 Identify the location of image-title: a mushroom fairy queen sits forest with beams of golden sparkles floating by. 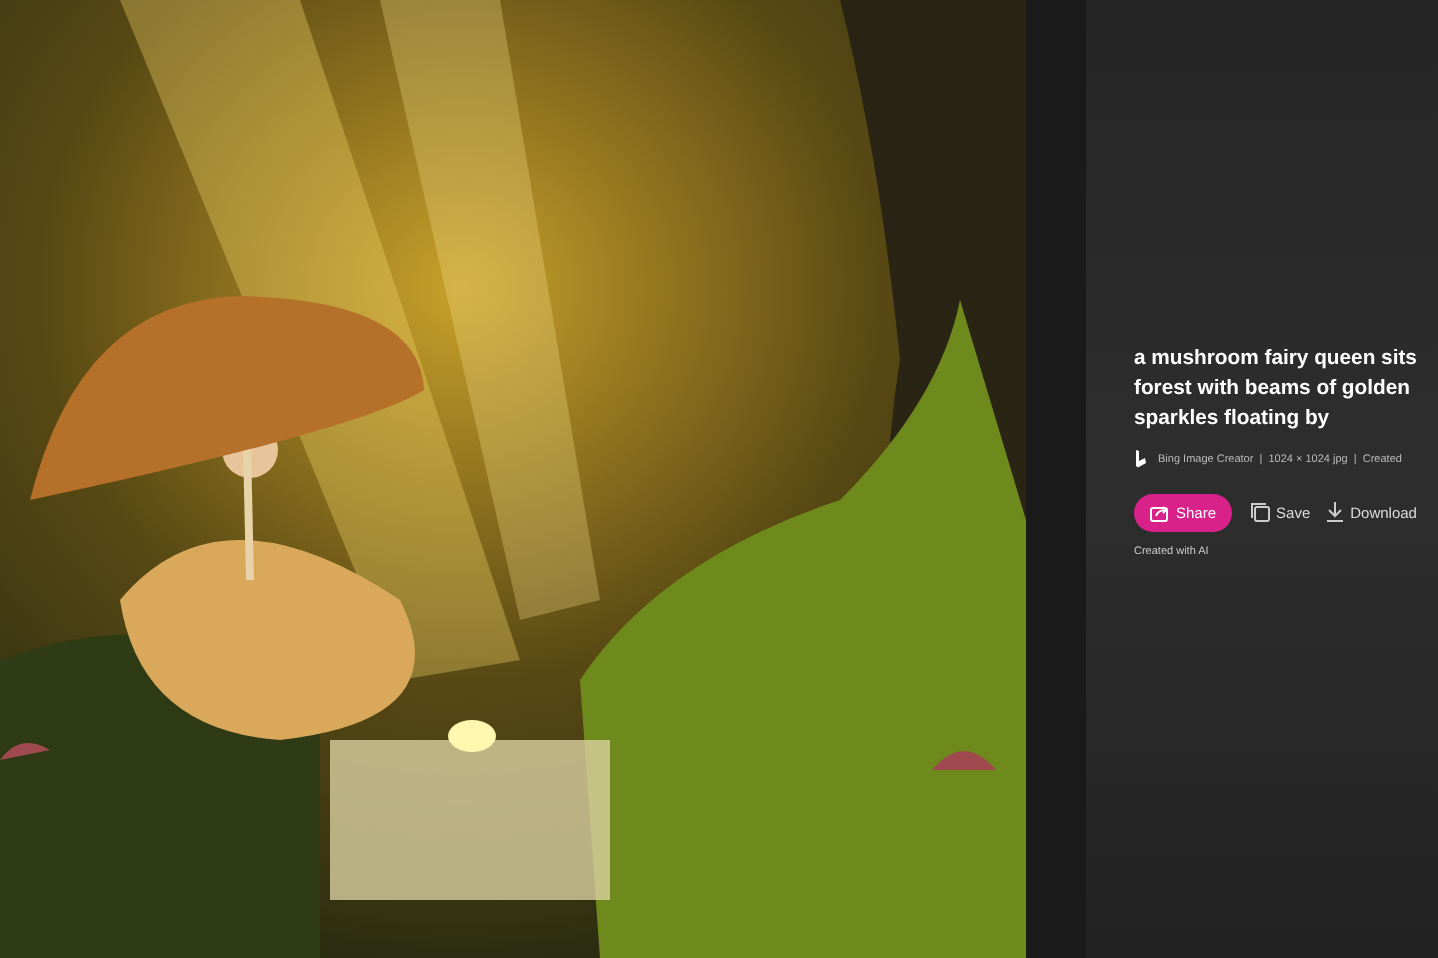
(1276, 390).